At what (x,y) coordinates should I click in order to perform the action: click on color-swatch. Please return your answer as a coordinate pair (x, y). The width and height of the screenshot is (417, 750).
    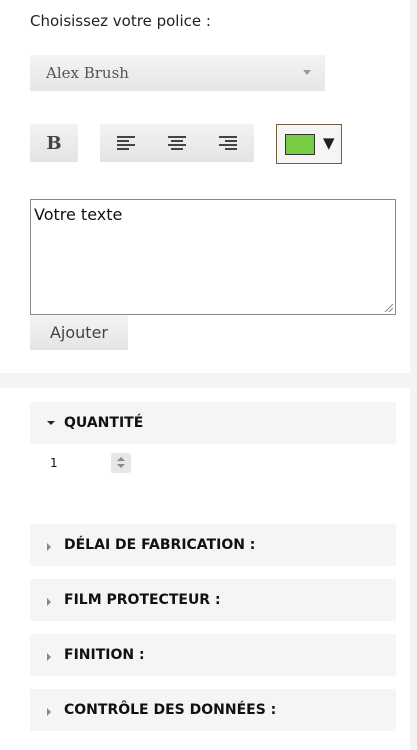
    Looking at the image, I should click on (300, 144).